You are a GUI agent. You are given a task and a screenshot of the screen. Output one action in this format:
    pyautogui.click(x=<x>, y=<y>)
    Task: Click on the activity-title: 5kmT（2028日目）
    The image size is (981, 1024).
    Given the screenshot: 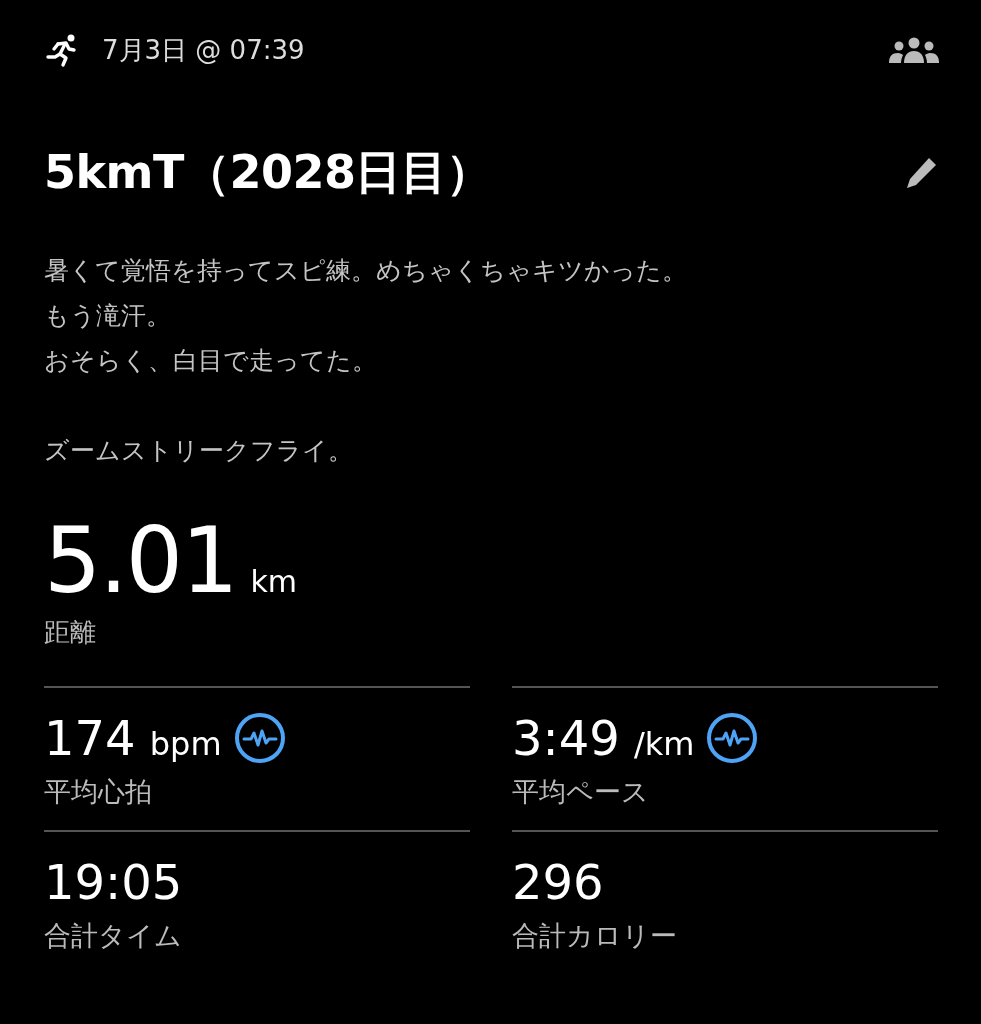 What is the action you would take?
    pyautogui.click(x=268, y=172)
    